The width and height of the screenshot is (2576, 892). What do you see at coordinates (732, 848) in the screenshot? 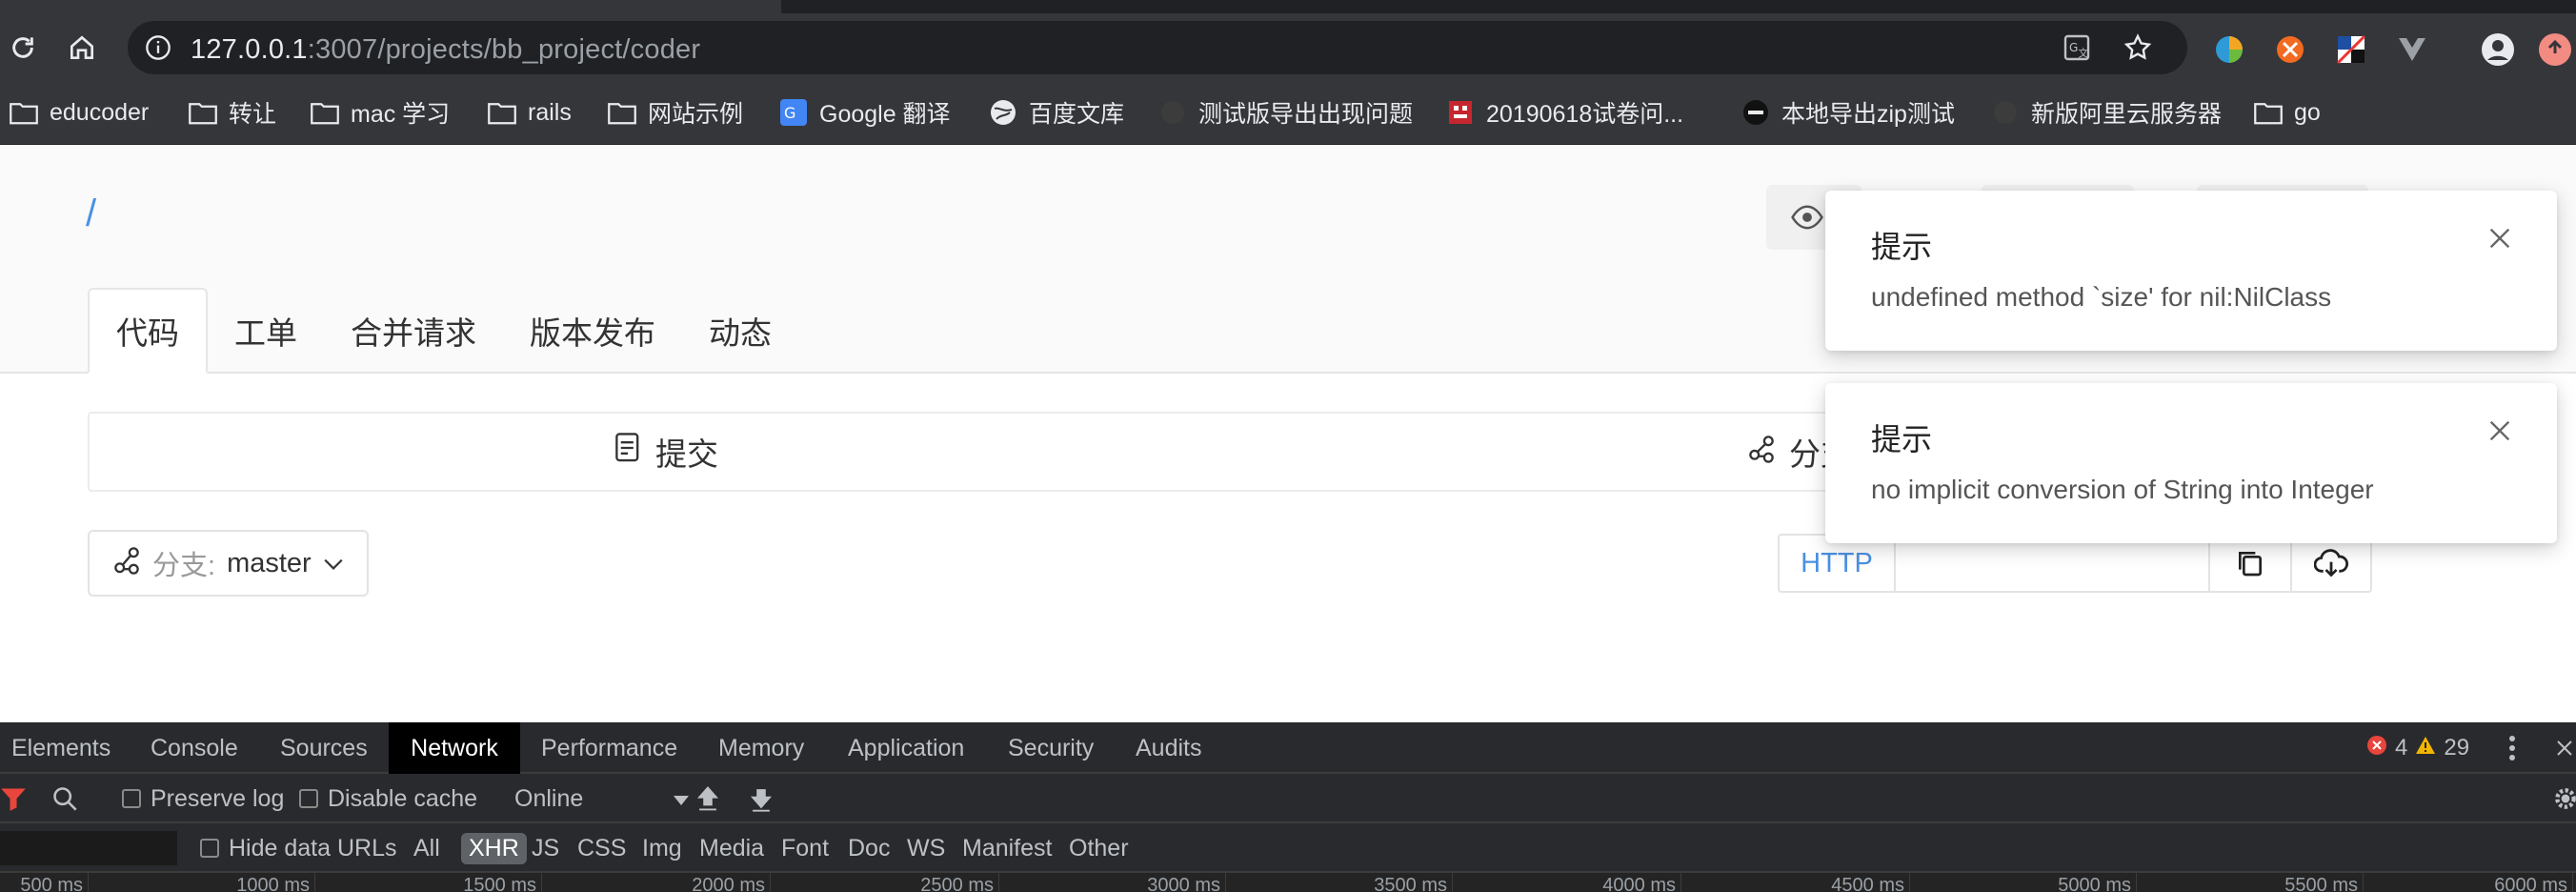
I see `filter-media: Media` at bounding box center [732, 848].